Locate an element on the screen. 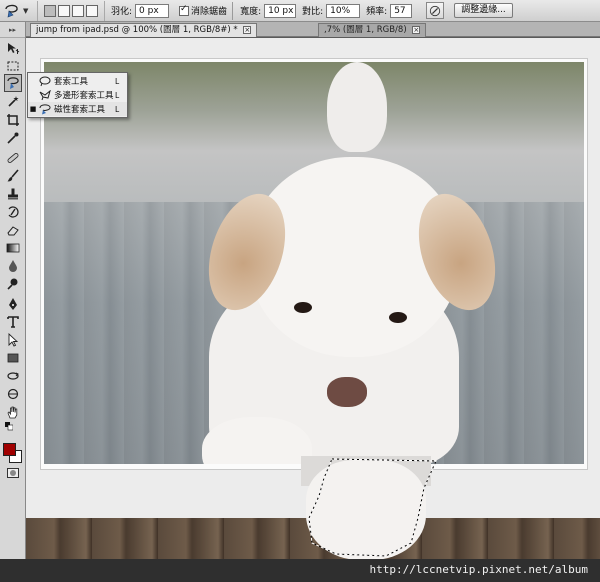  stamp-icon is located at coordinates (13, 194).